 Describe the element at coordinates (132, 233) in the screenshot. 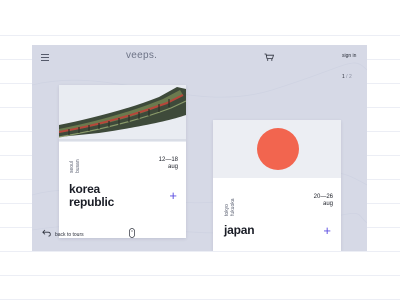

I see `mouse-scroll-icon` at that location.